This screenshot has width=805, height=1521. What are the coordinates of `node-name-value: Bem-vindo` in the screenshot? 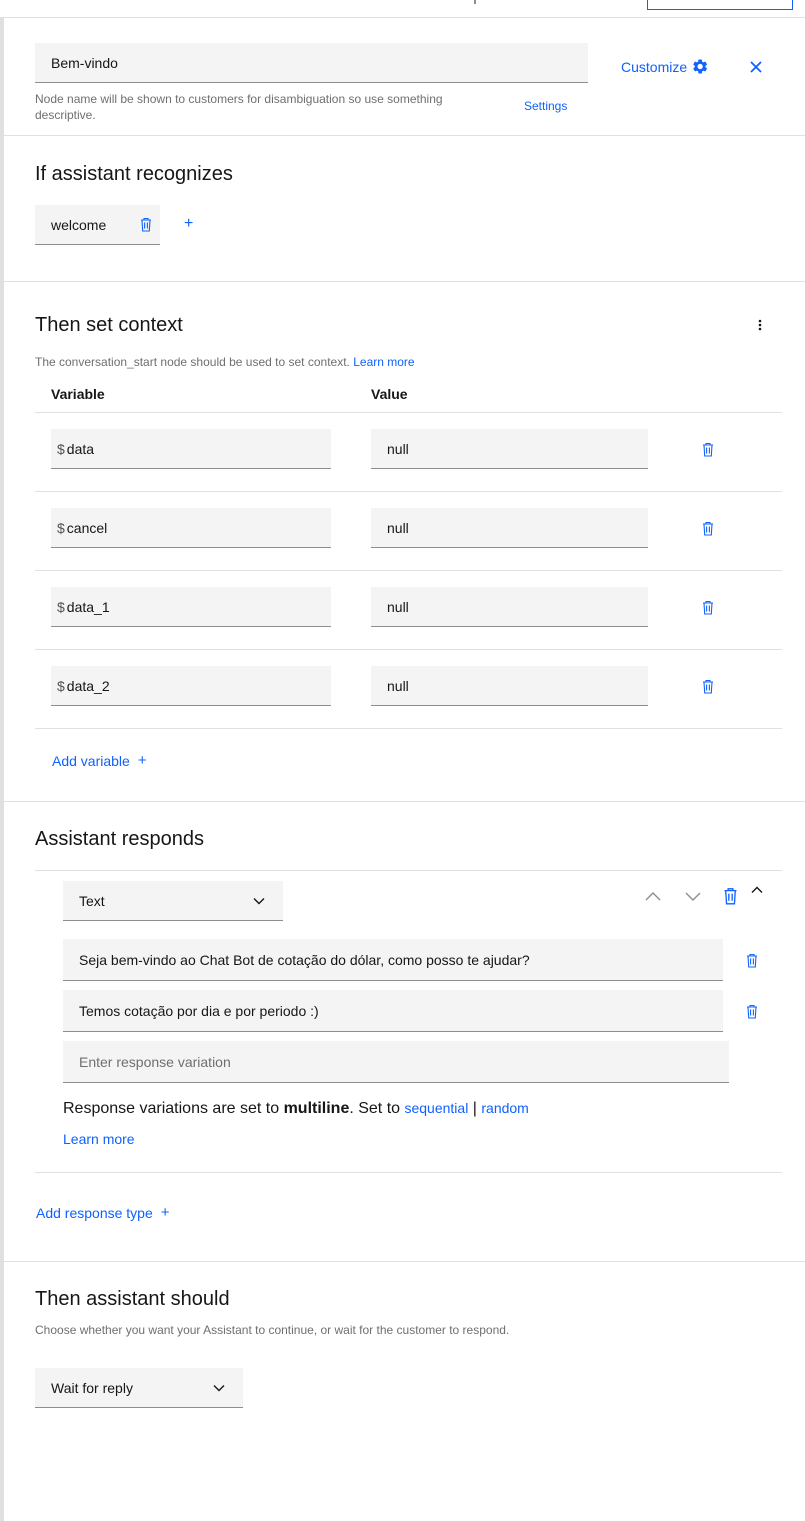 It's located at (84, 62).